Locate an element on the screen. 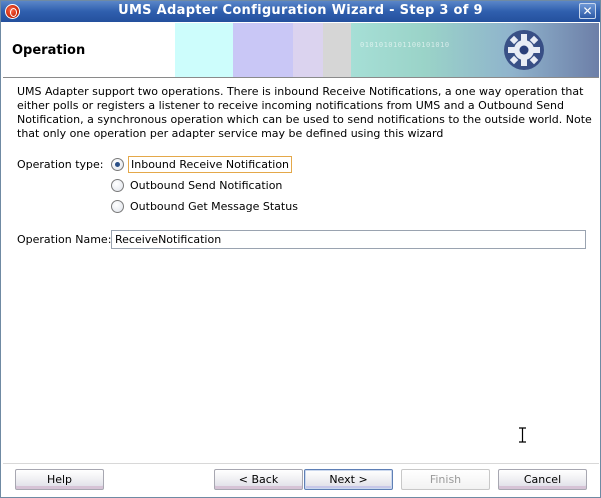  page-title: Operation is located at coordinates (49, 50).